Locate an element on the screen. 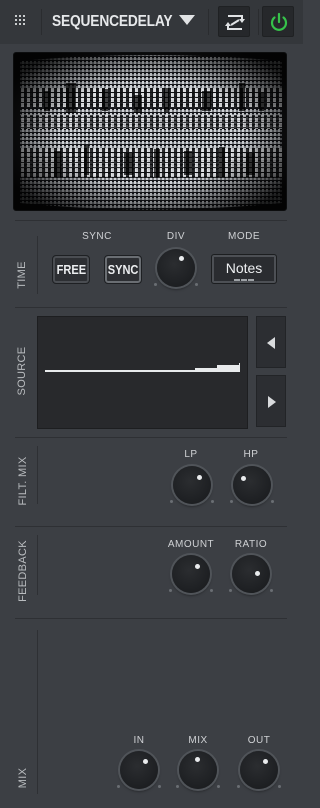  amount-label: AMOUNT is located at coordinates (191, 544).